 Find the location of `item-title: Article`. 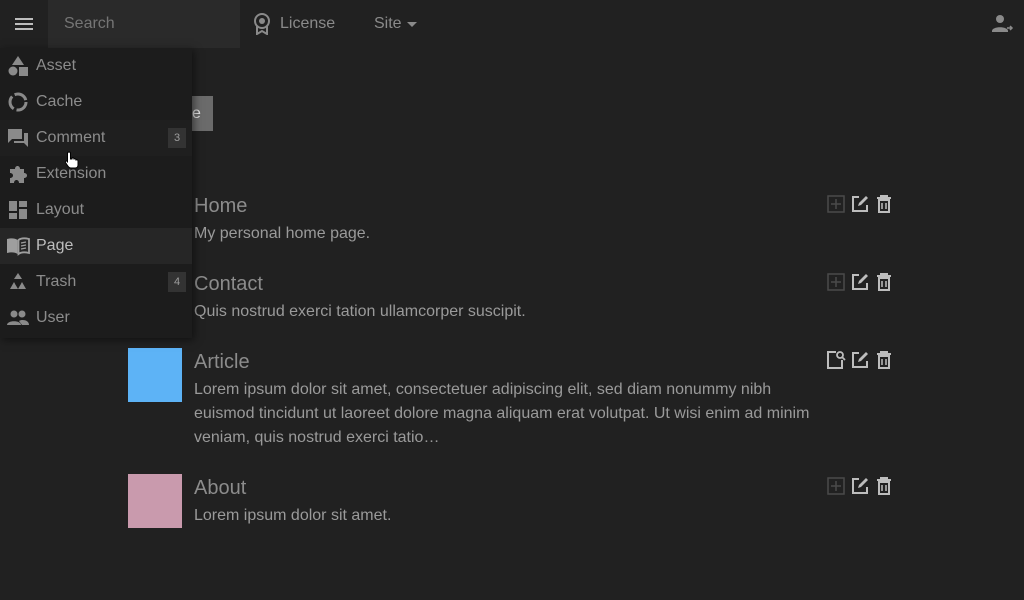

item-title: Article is located at coordinates (222, 362).